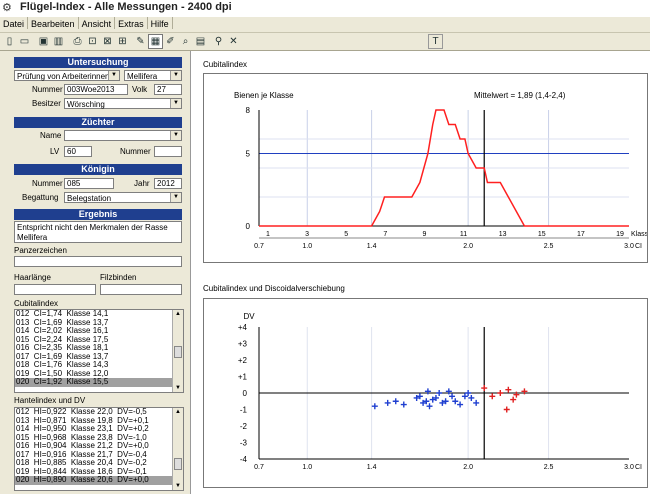  Describe the element at coordinates (346, 234) in the screenshot. I see `x-tick-label: 5` at that location.